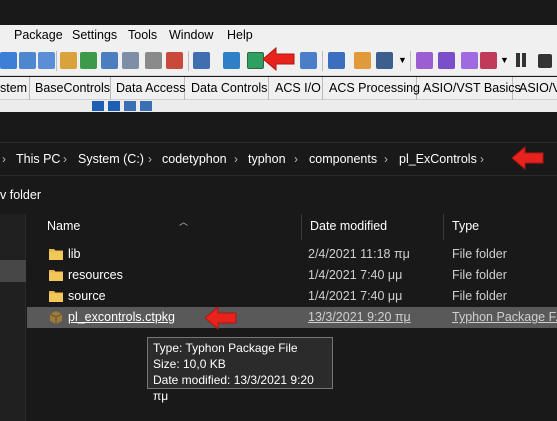  Describe the element at coordinates (71, 88) in the screenshot. I see `tab-basecontrols: BaseControls` at that location.